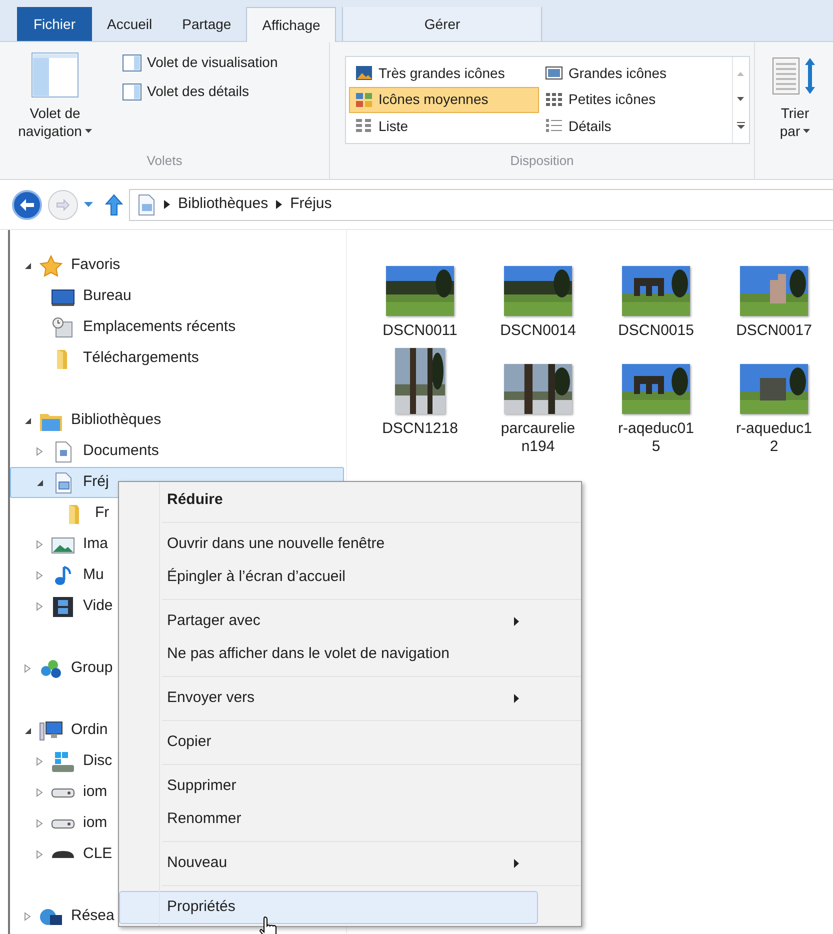  What do you see at coordinates (116, 420) in the screenshot?
I see `tree-item-label: Bibliothèques` at bounding box center [116, 420].